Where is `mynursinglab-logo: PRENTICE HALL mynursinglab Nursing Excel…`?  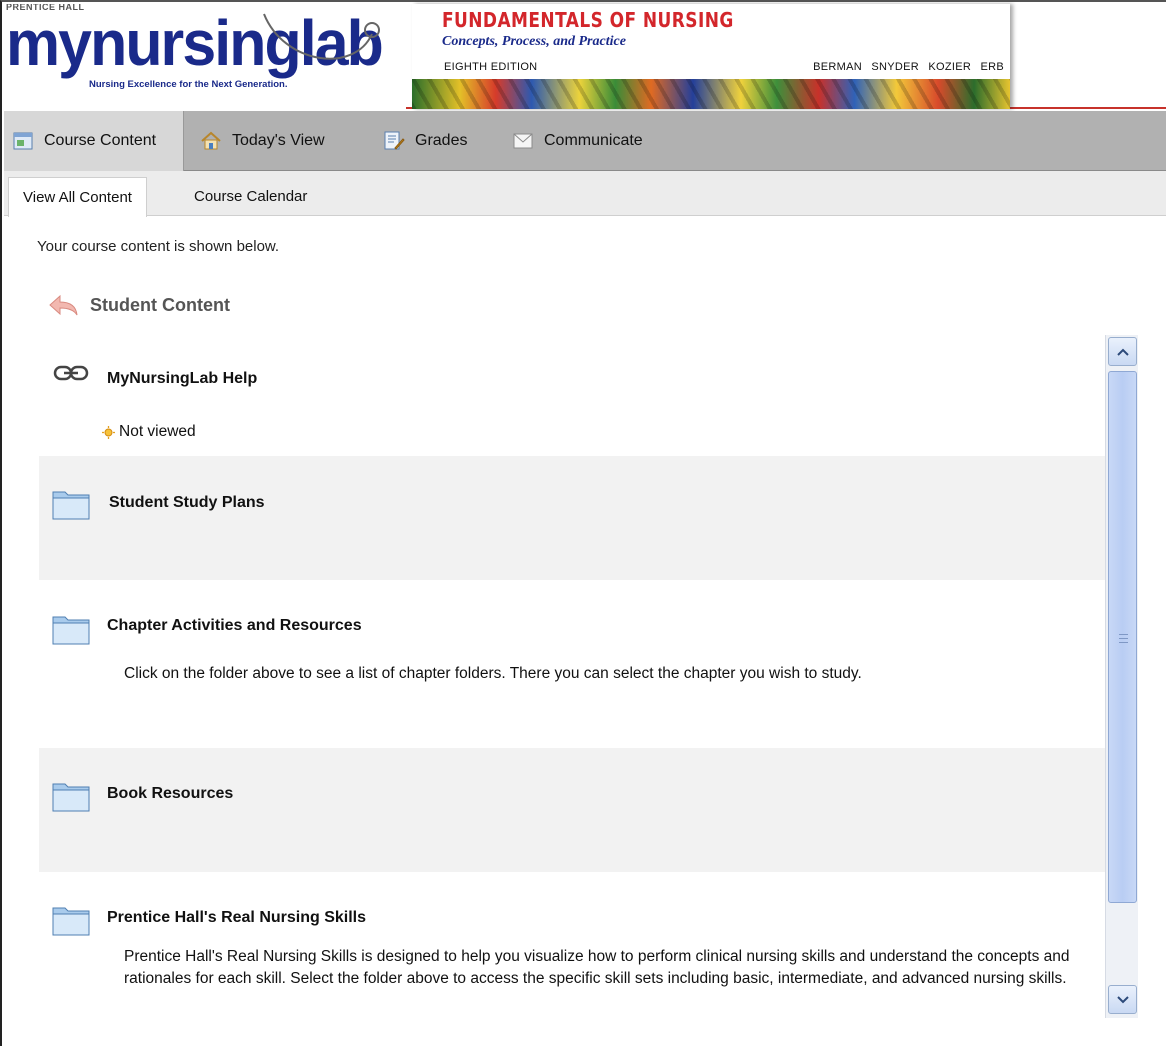
mynursinglab-logo: PRENTICE HALL mynursinglab Nursing Excel… is located at coordinates (205, 56).